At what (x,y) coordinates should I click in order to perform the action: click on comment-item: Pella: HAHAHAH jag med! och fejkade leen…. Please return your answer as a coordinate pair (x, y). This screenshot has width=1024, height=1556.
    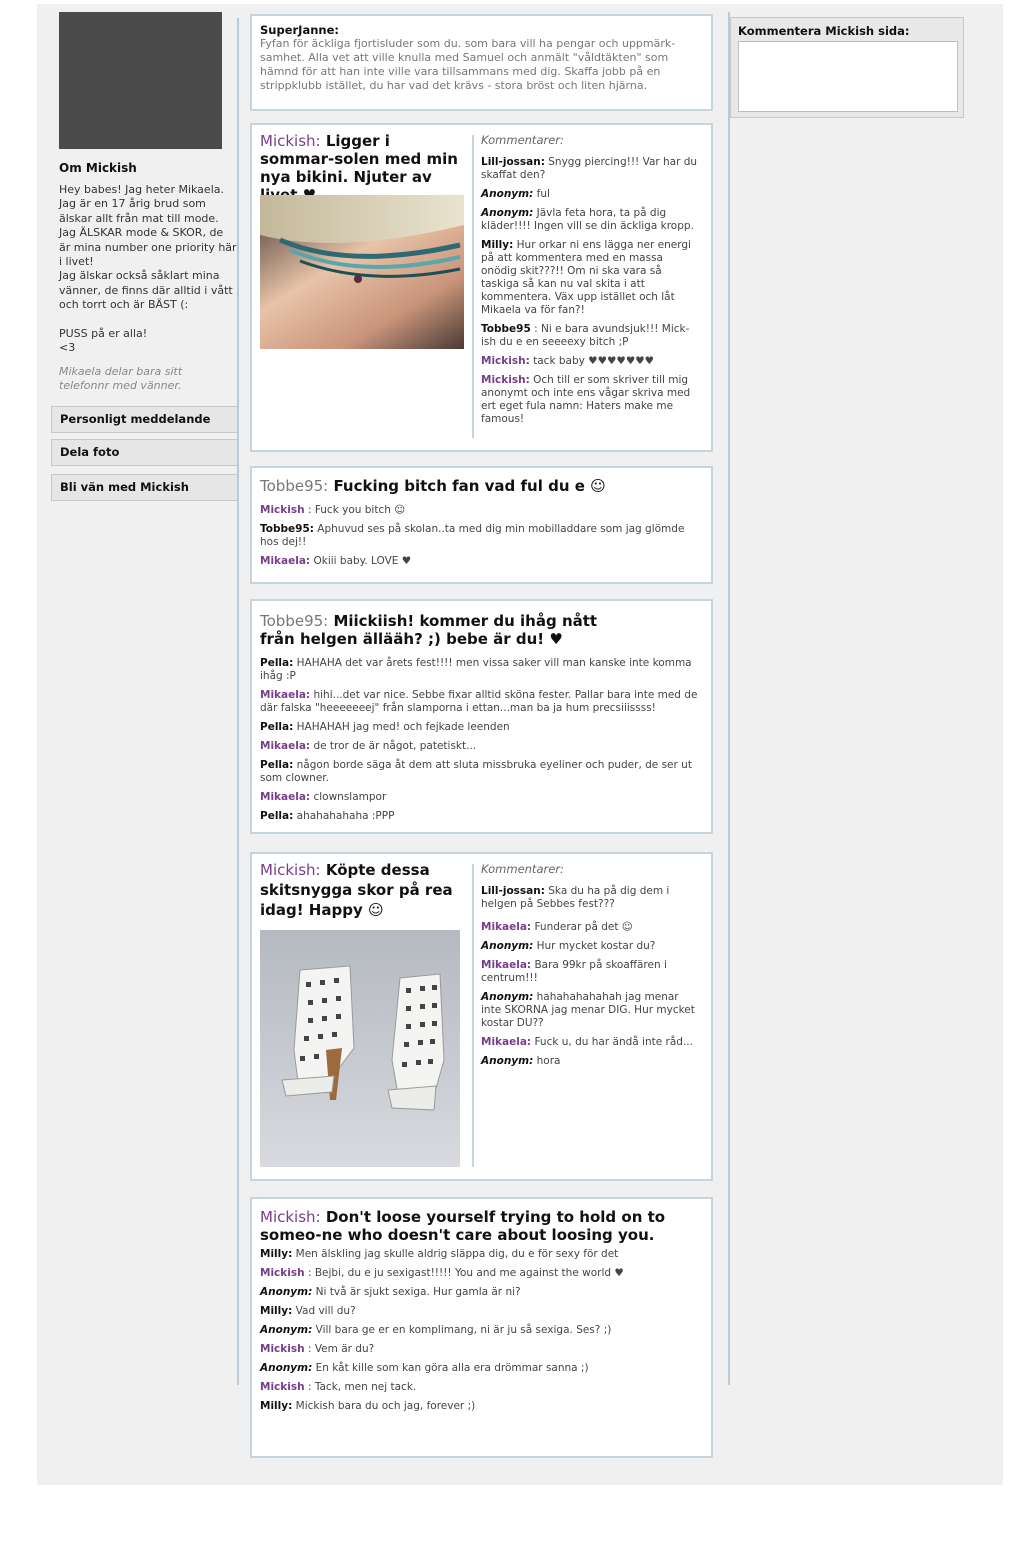
    Looking at the image, I should click on (482, 727).